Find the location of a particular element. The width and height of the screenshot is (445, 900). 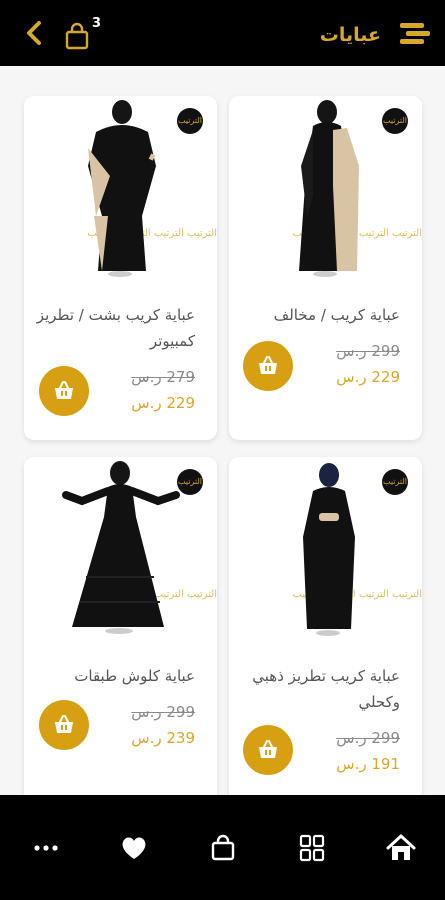

menu-button is located at coordinates (414, 34).